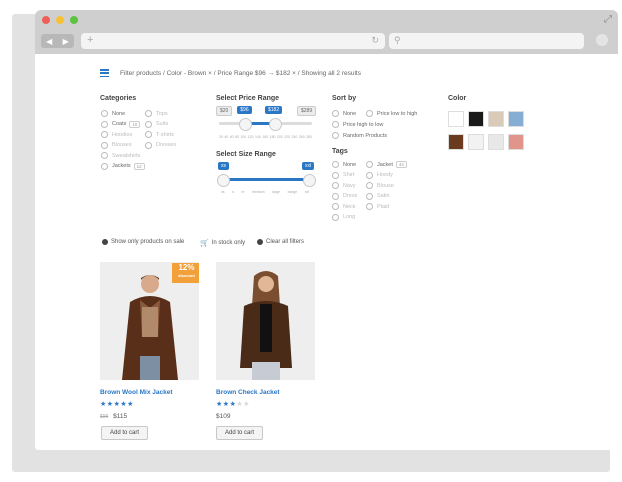 The height and width of the screenshot is (482, 622). I want to click on woman-brown-jacket-photo, so click(265, 321).